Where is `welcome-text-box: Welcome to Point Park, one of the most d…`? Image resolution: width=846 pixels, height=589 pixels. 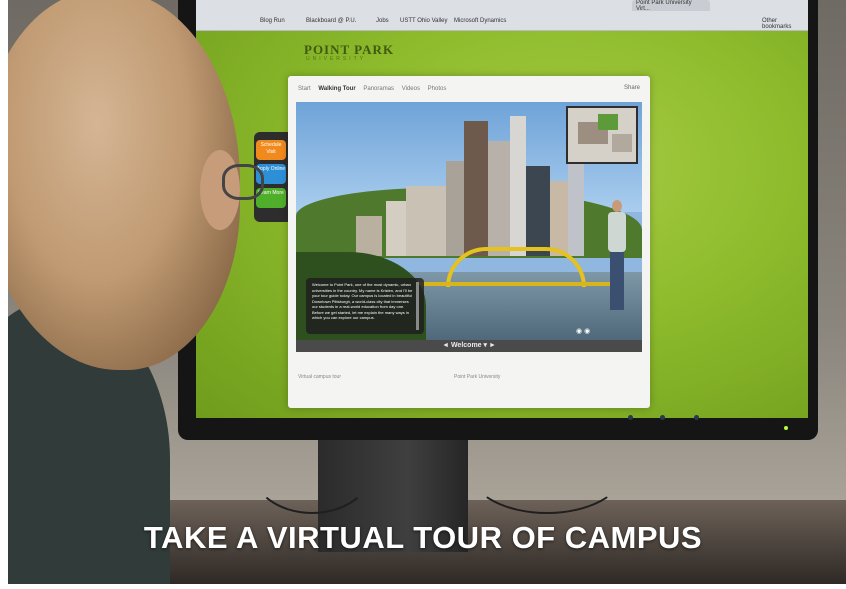 welcome-text-box: Welcome to Point Park, one of the most d… is located at coordinates (365, 306).